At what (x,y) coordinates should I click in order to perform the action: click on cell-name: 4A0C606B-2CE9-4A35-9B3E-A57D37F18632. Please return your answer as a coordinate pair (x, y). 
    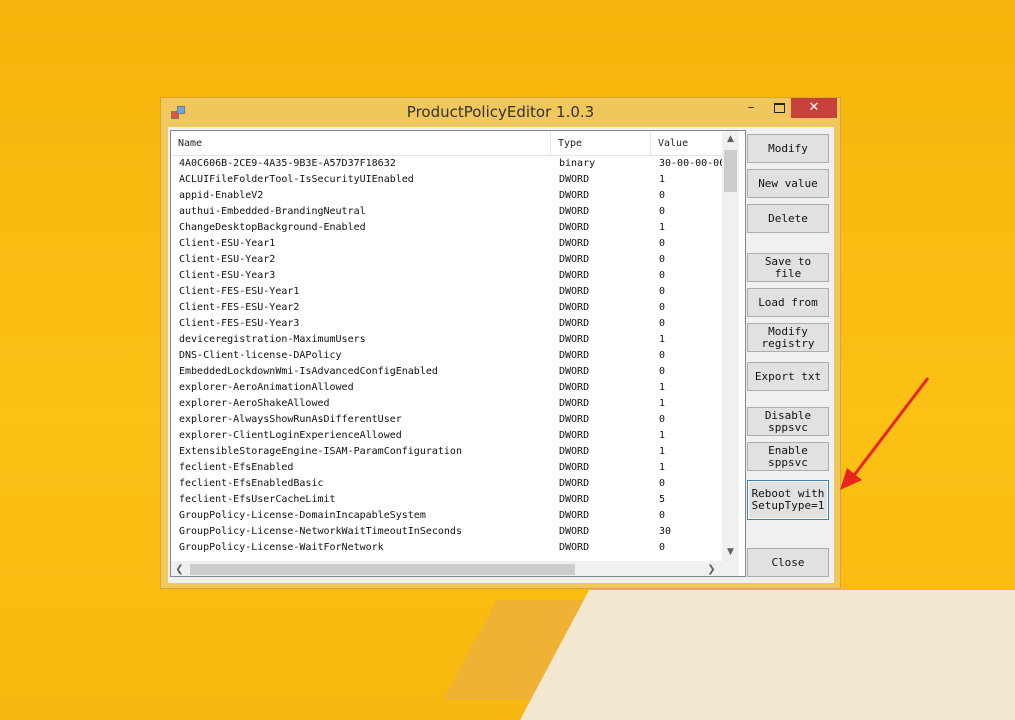
    Looking at the image, I should click on (287, 163).